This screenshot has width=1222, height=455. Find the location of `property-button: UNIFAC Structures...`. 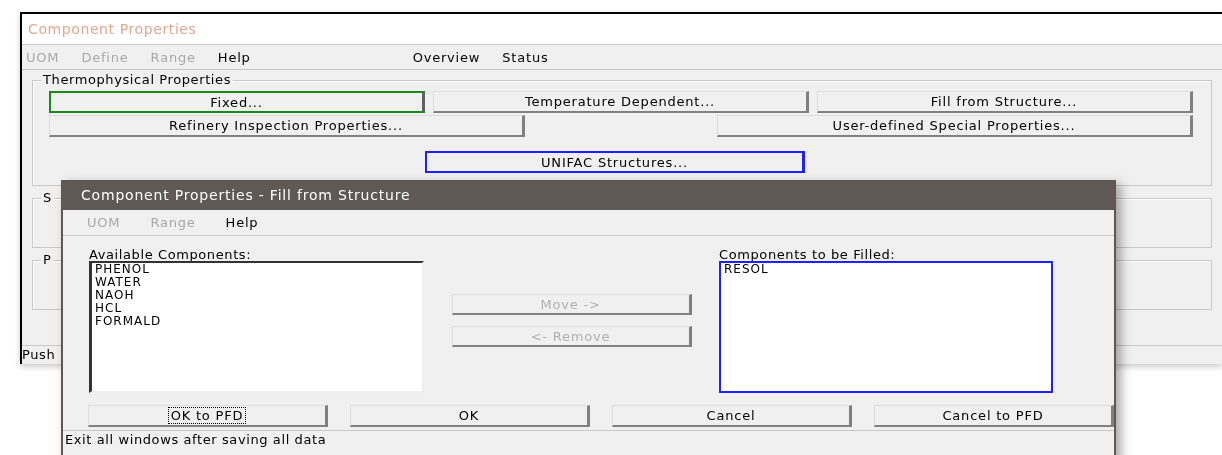

property-button: UNIFAC Structures... is located at coordinates (615, 162).